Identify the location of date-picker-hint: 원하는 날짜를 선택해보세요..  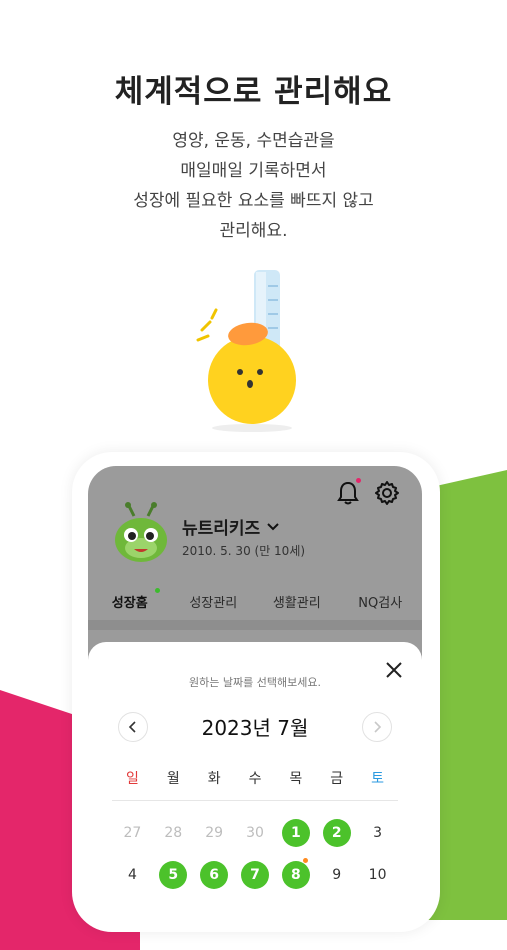
(255, 682).